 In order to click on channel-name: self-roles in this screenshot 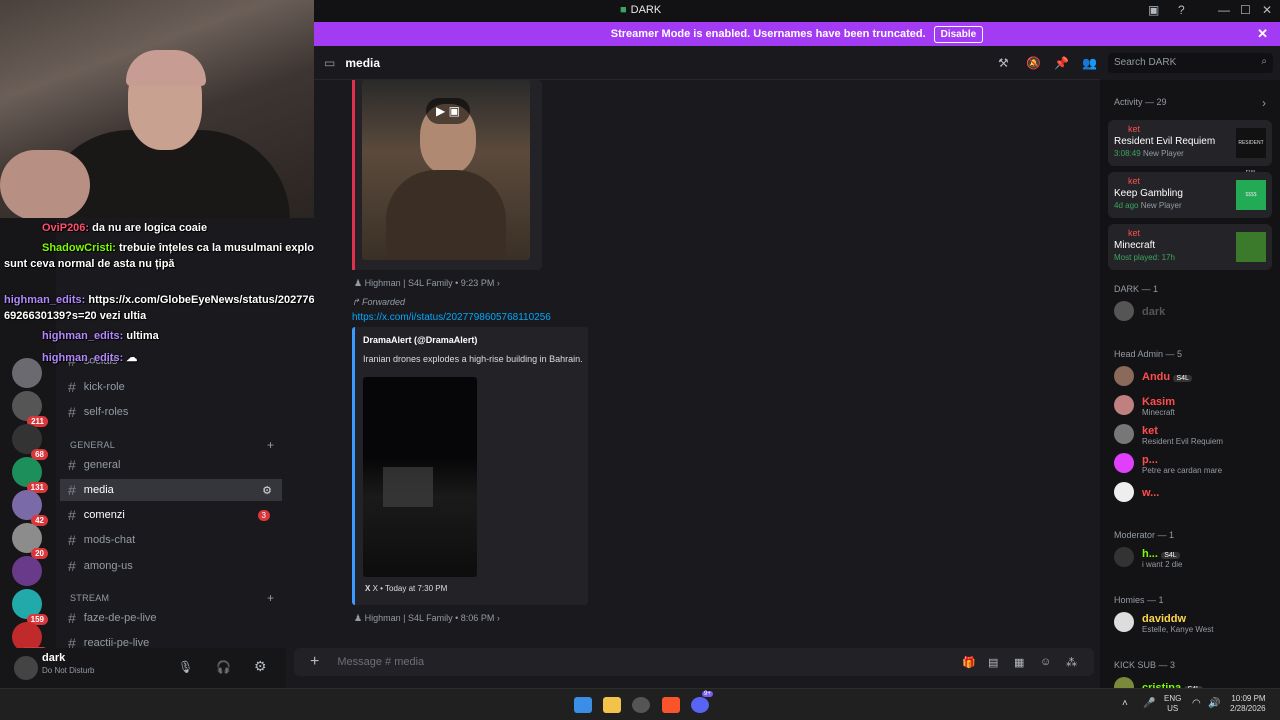, I will do `click(106, 412)`.